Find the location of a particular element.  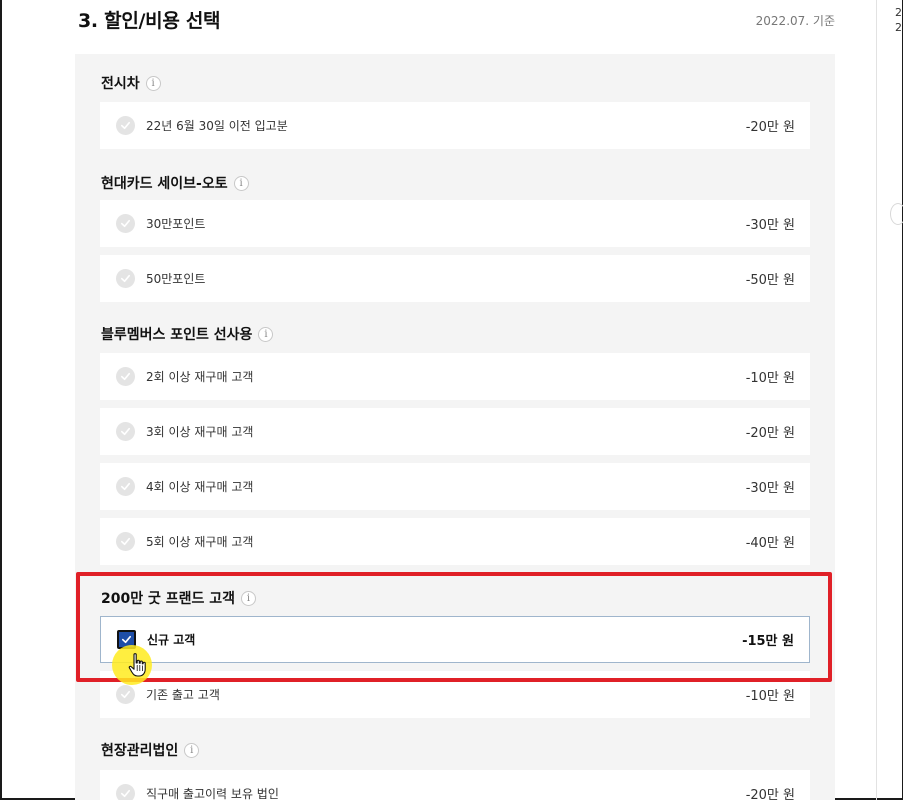

option-row: 30만포인트 -30만 원 is located at coordinates (455, 223).